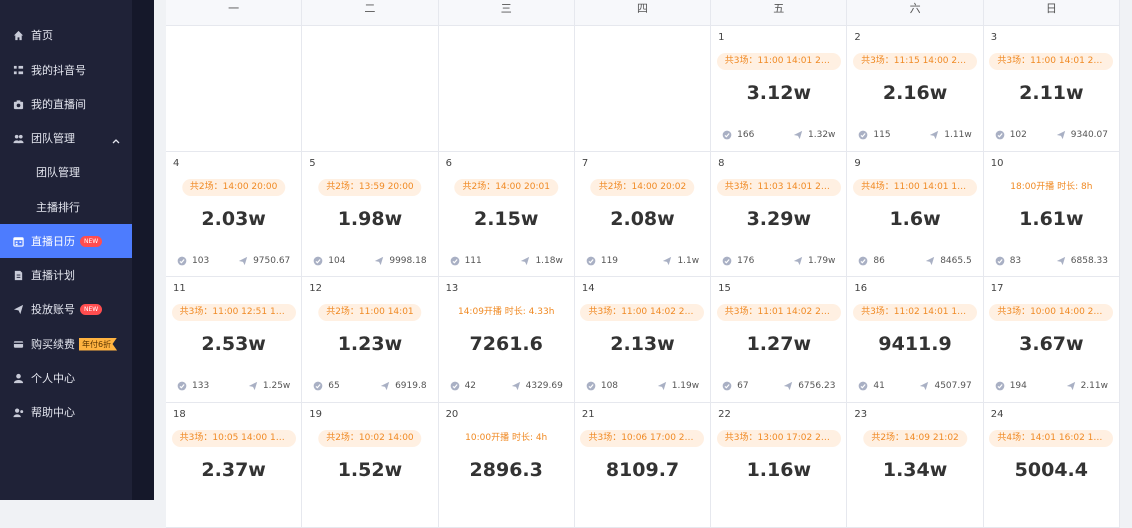 This screenshot has width=1132, height=528. Describe the element at coordinates (18, 241) in the screenshot. I see `calendar-icon` at that location.